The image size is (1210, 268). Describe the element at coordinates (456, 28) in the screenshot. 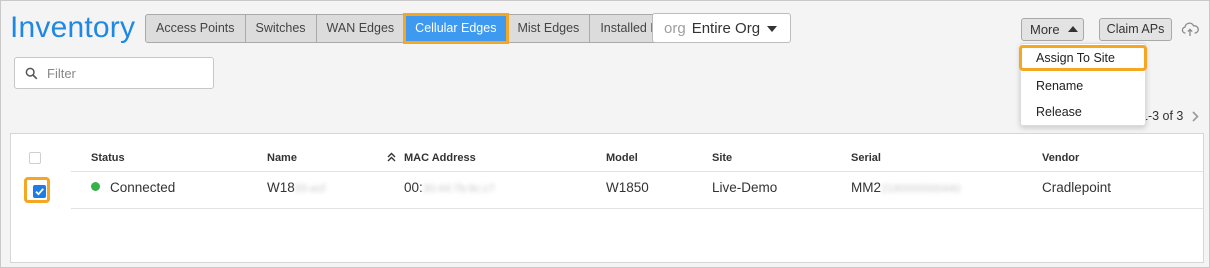

I see `tab-cellular-edges: Cellular Edges` at that location.